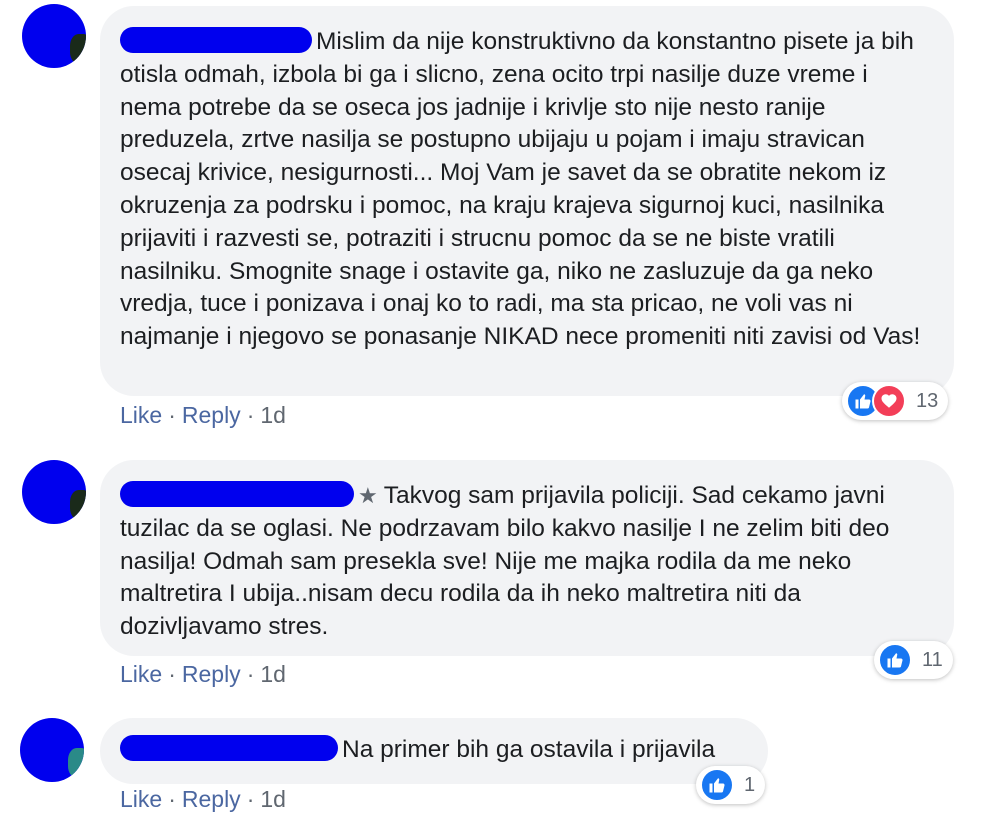  I want to click on reaction-summary: 13, so click(895, 401).